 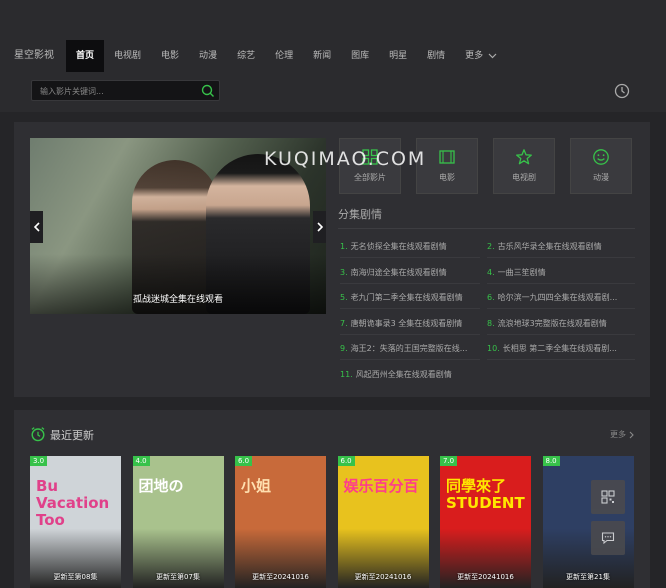 I want to click on poster-card: 同學來了 STUDENT 7.0 更新至20241016, so click(x=485, y=522).